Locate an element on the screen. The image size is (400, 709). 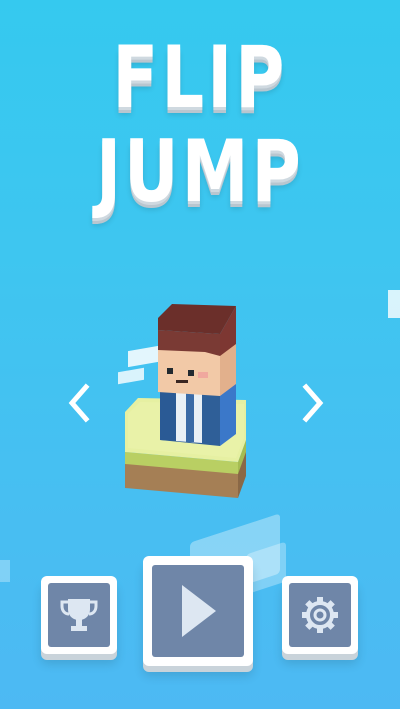
play-icon is located at coordinates (199, 611).